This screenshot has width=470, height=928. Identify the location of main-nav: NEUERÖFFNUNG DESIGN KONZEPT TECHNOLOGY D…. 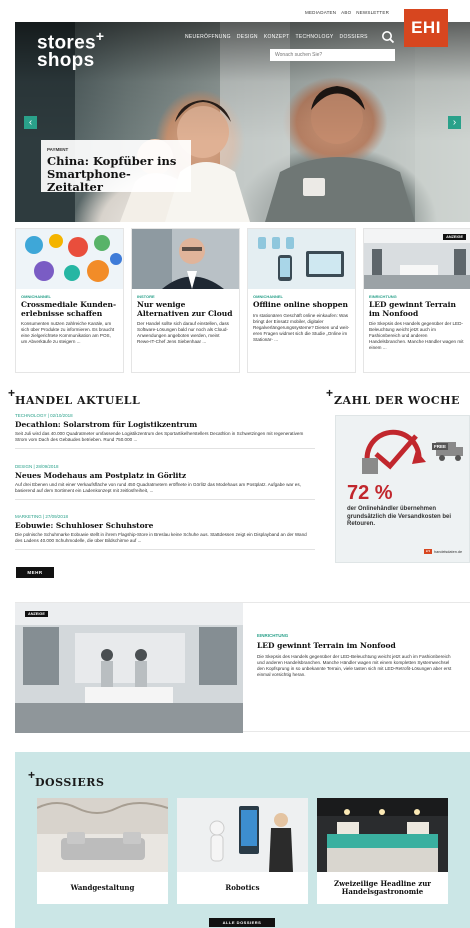
(276, 37).